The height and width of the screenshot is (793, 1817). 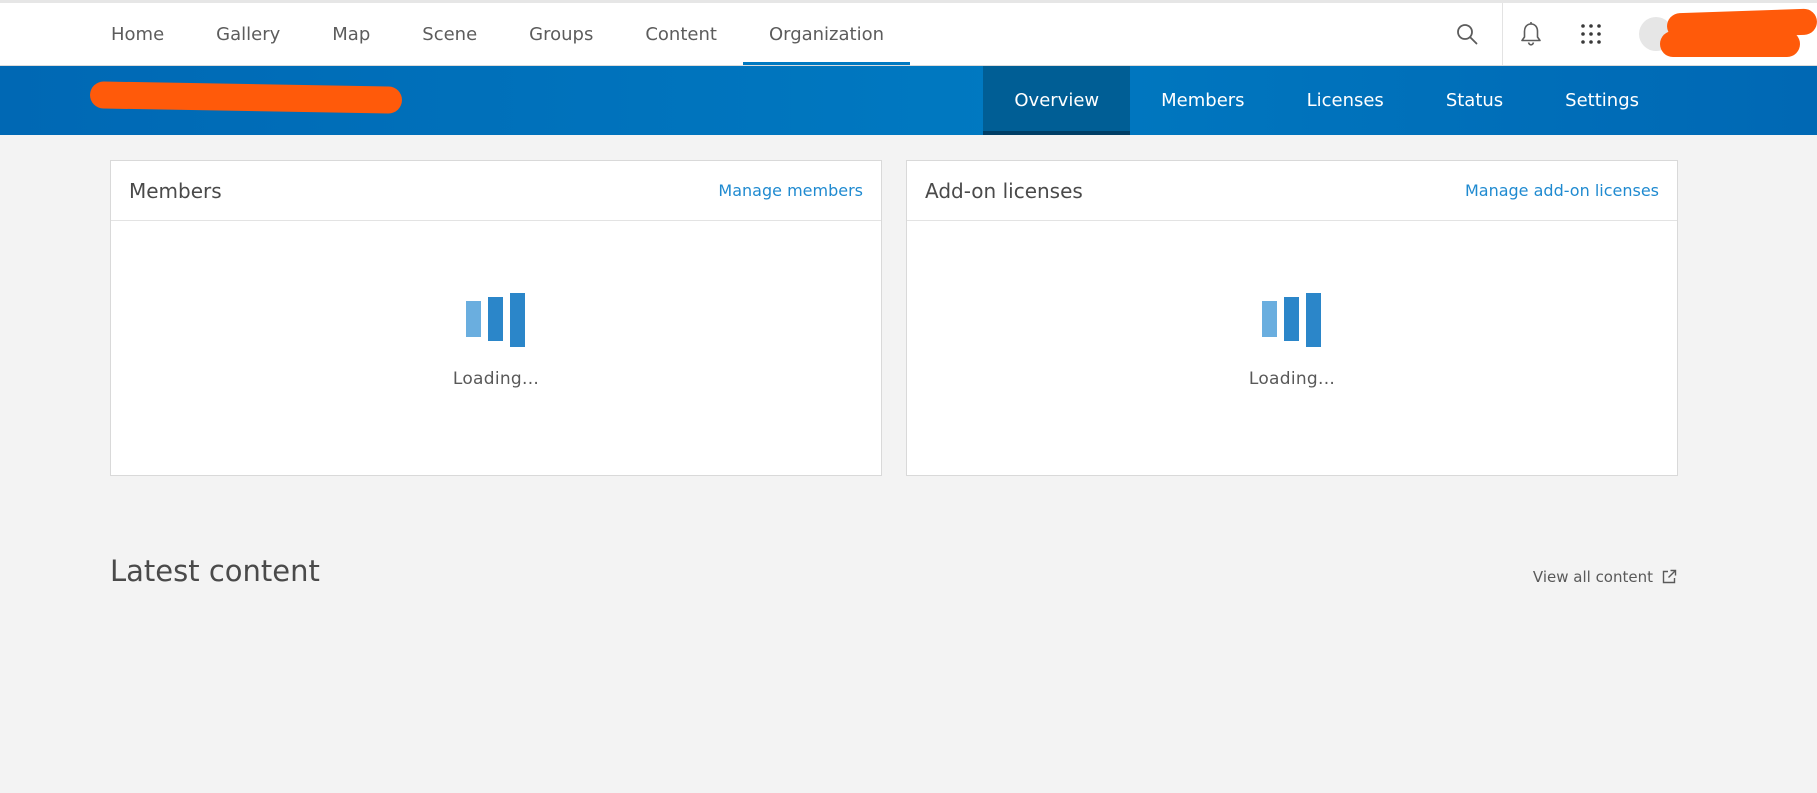 I want to click on nav-item-label: Home, so click(x=138, y=34).